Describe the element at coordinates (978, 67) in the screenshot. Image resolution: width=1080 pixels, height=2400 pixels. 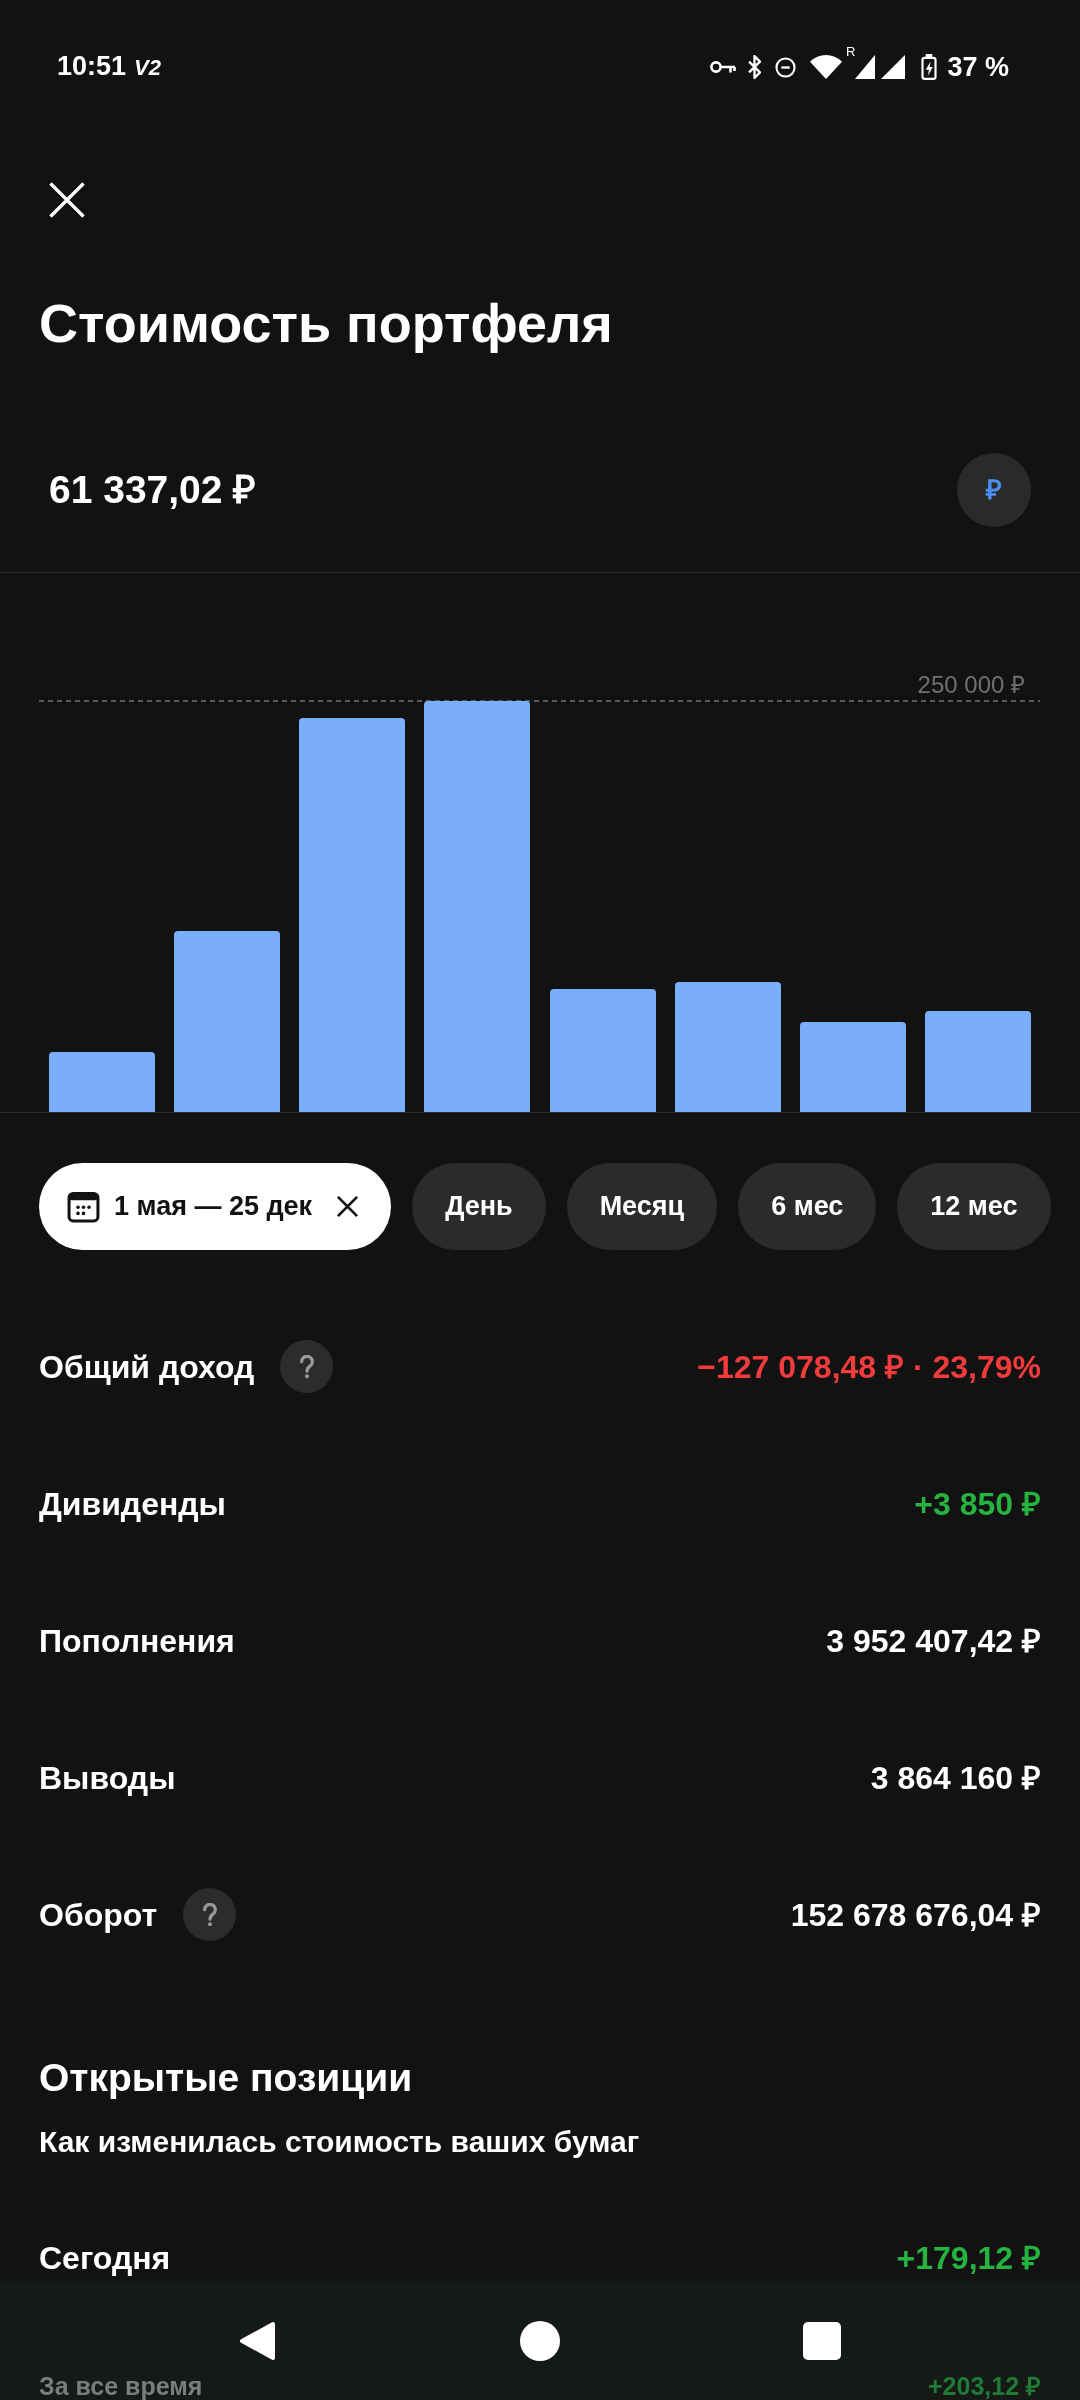
I see `battery-percent: 37 %` at that location.